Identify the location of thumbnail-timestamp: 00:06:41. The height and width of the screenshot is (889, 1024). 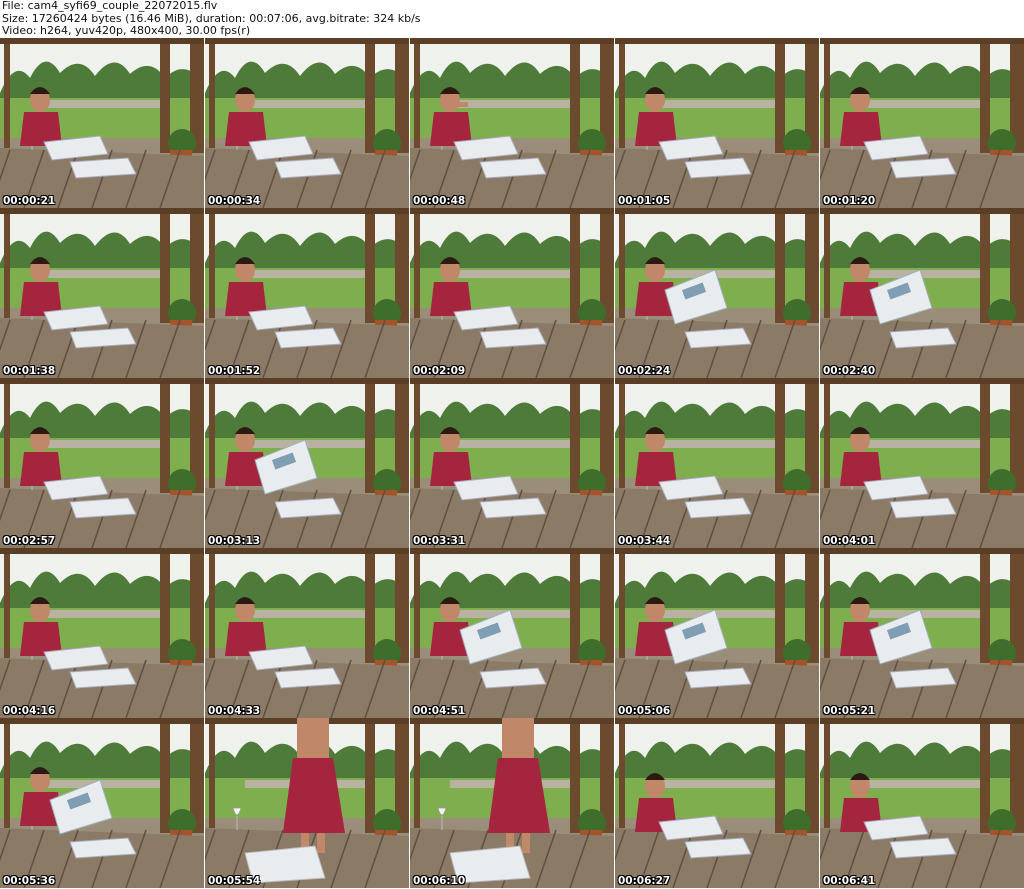
(849, 881).